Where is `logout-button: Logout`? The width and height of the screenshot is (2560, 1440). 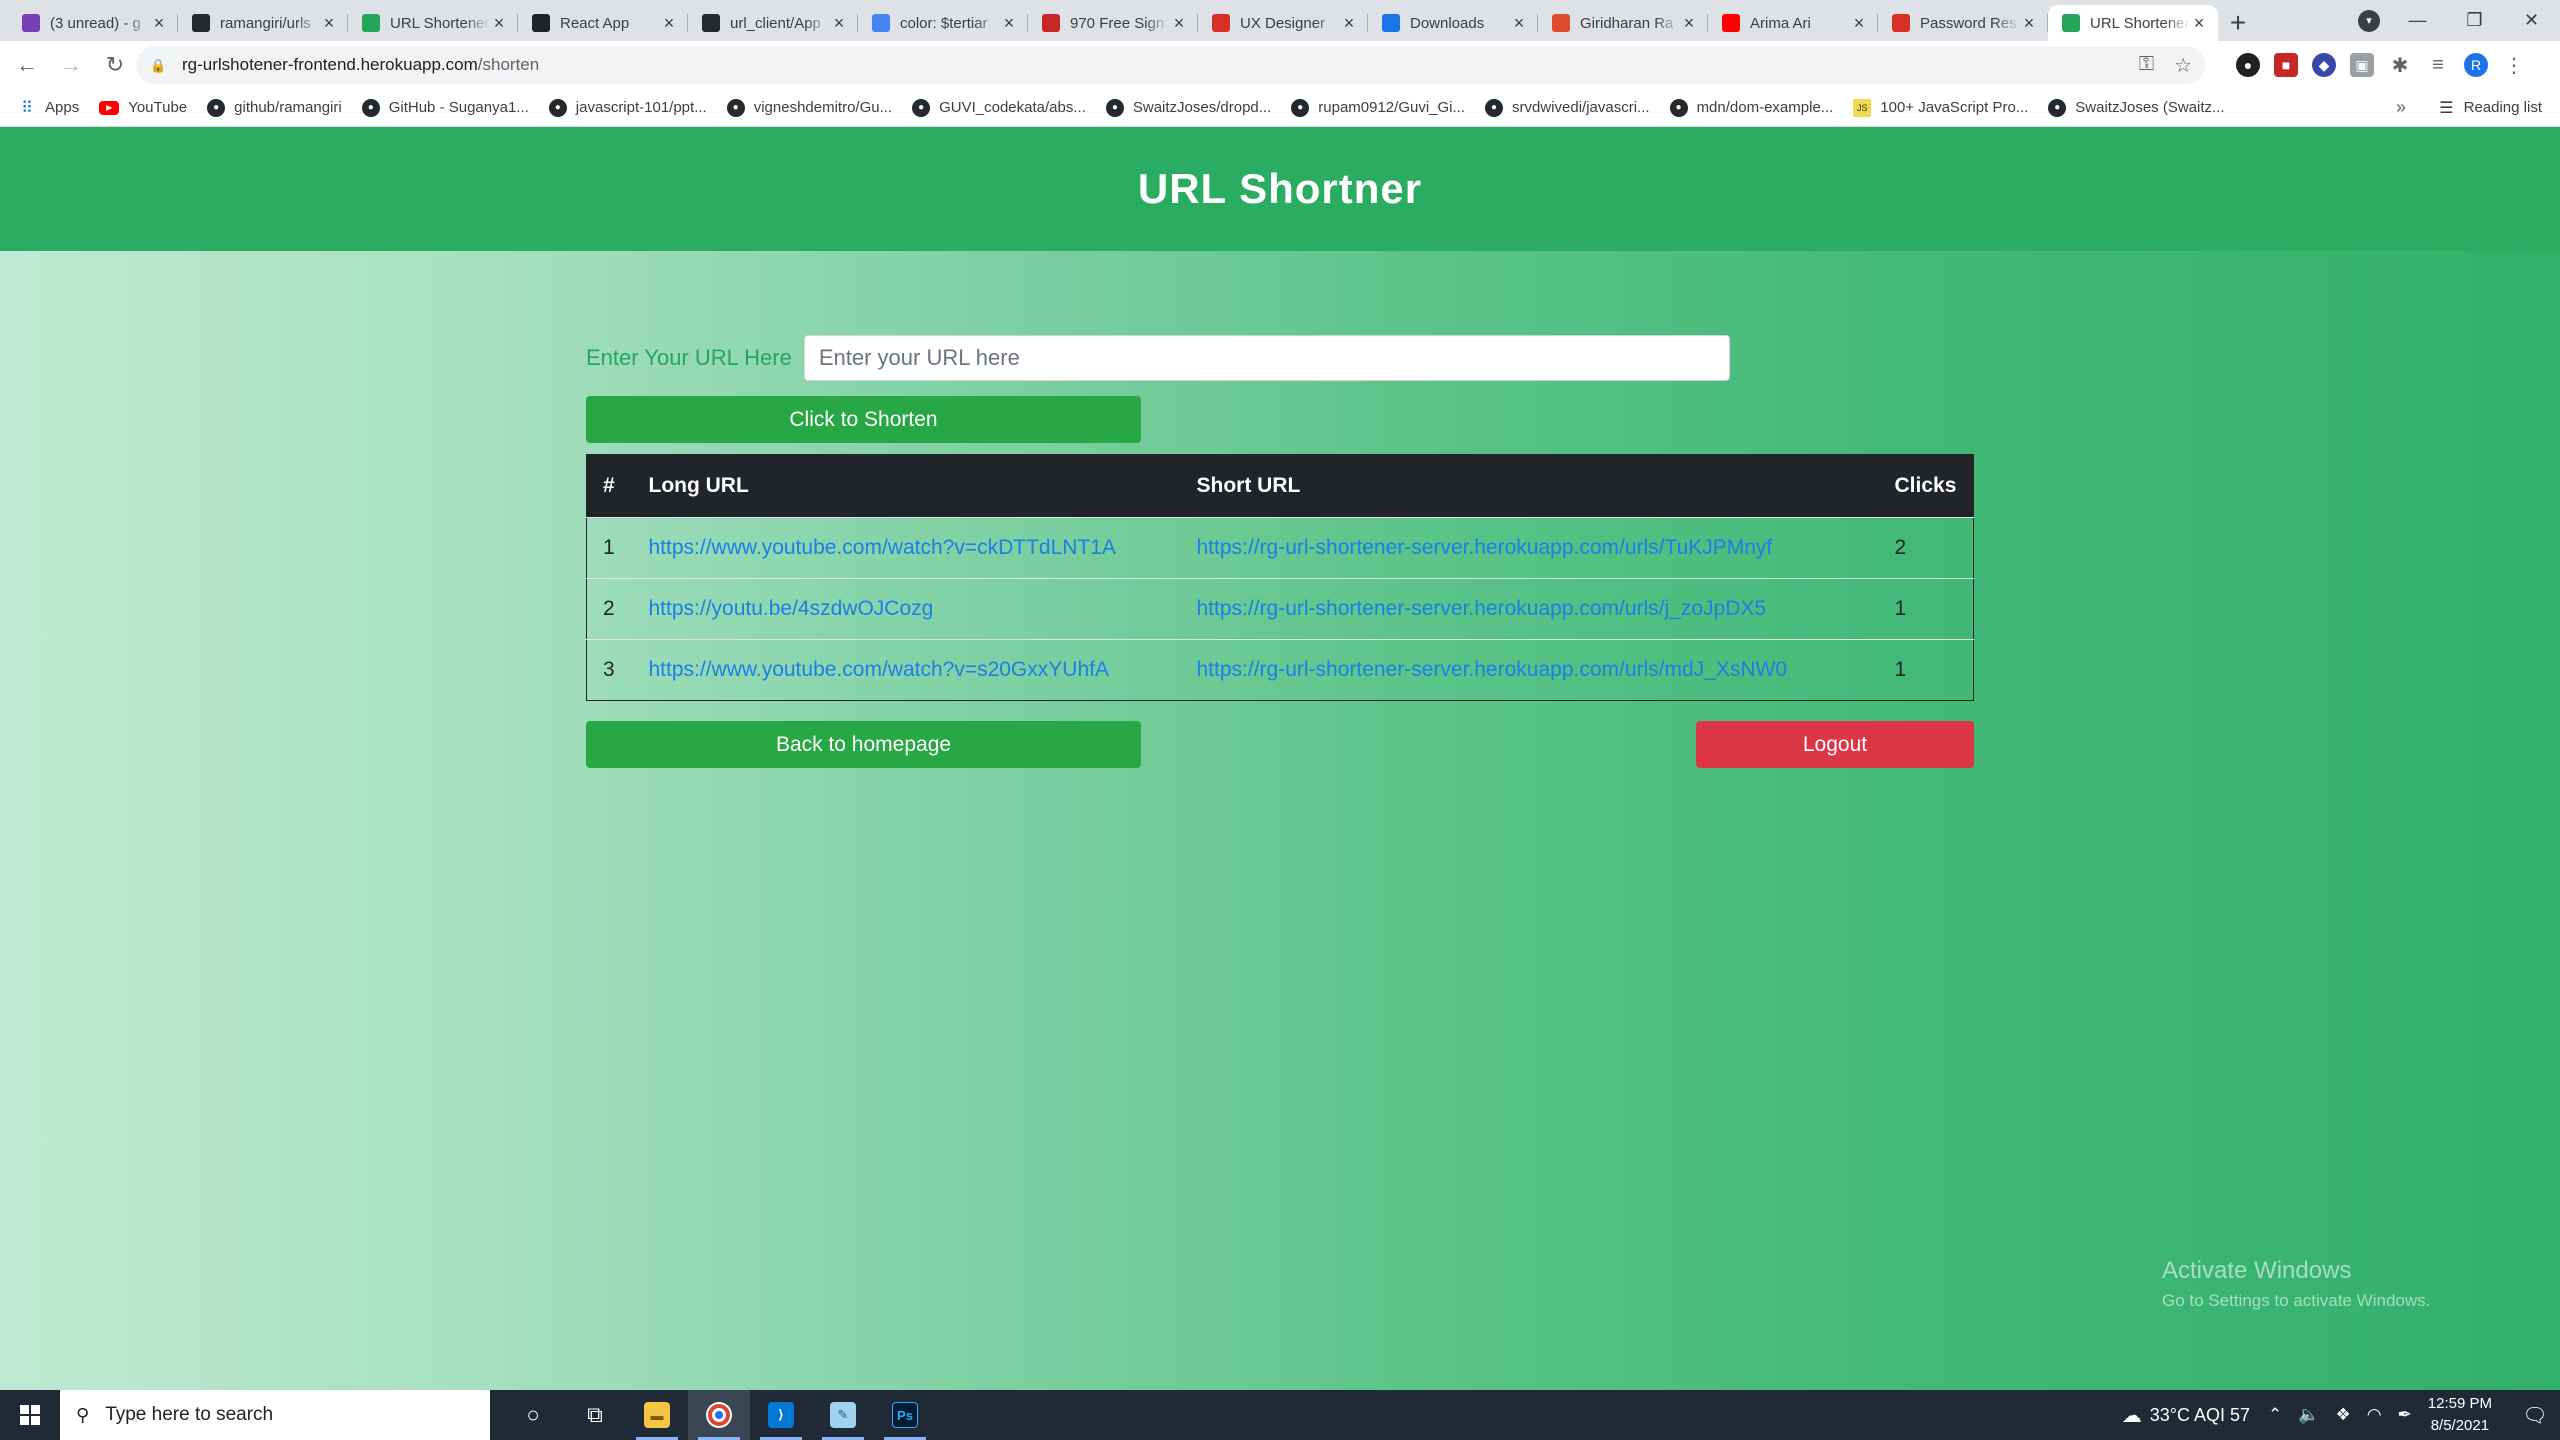 logout-button: Logout is located at coordinates (1835, 744).